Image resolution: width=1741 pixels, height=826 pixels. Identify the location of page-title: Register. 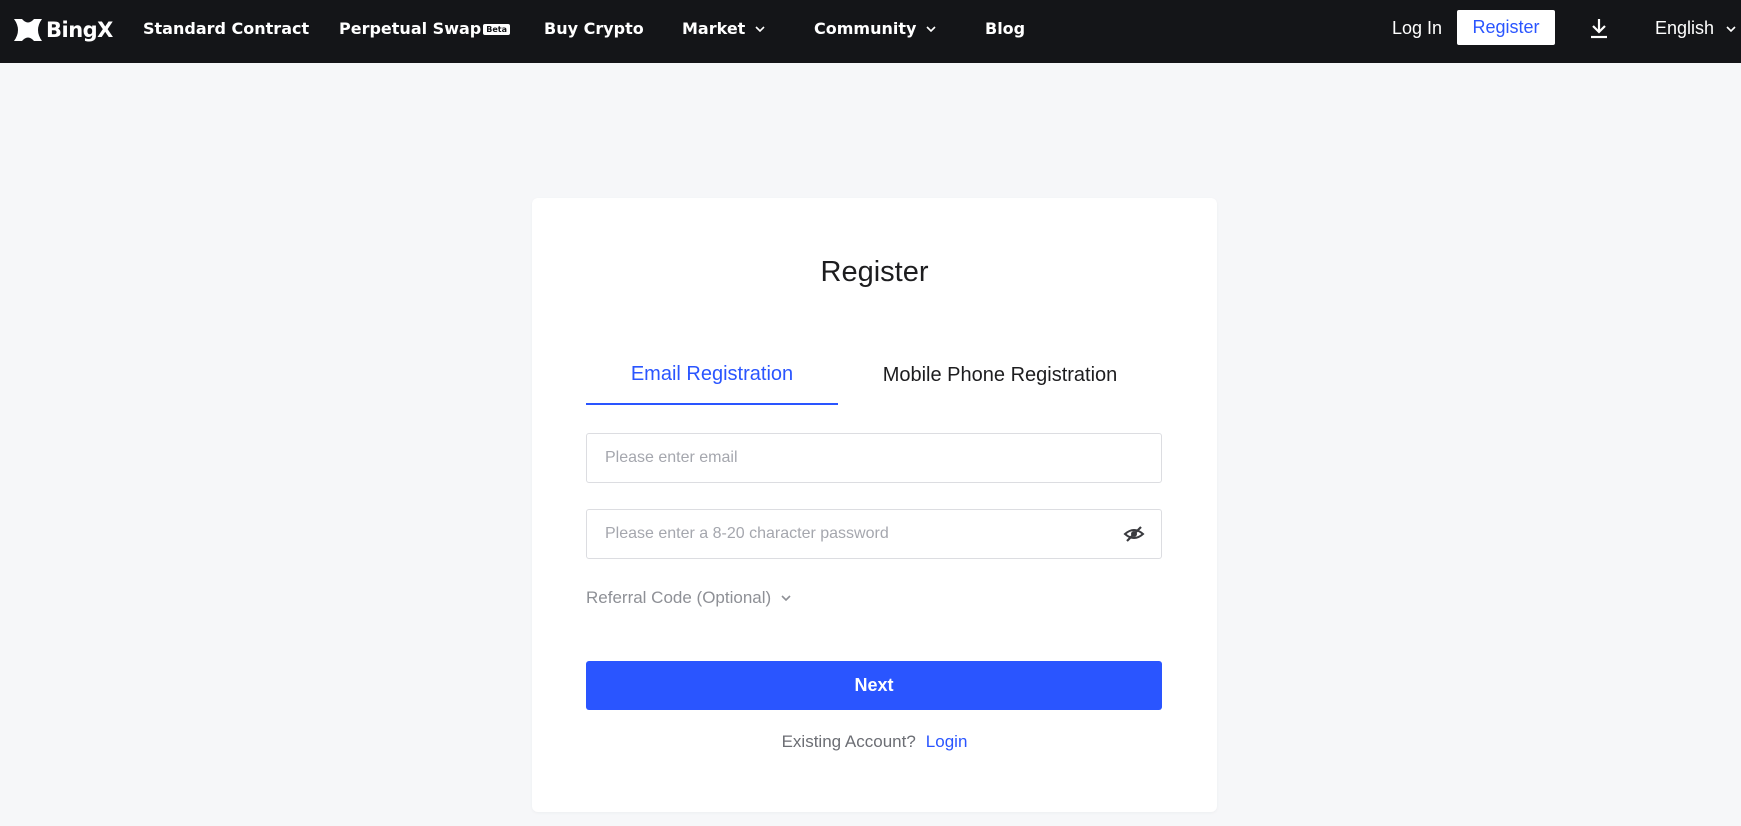
(874, 272).